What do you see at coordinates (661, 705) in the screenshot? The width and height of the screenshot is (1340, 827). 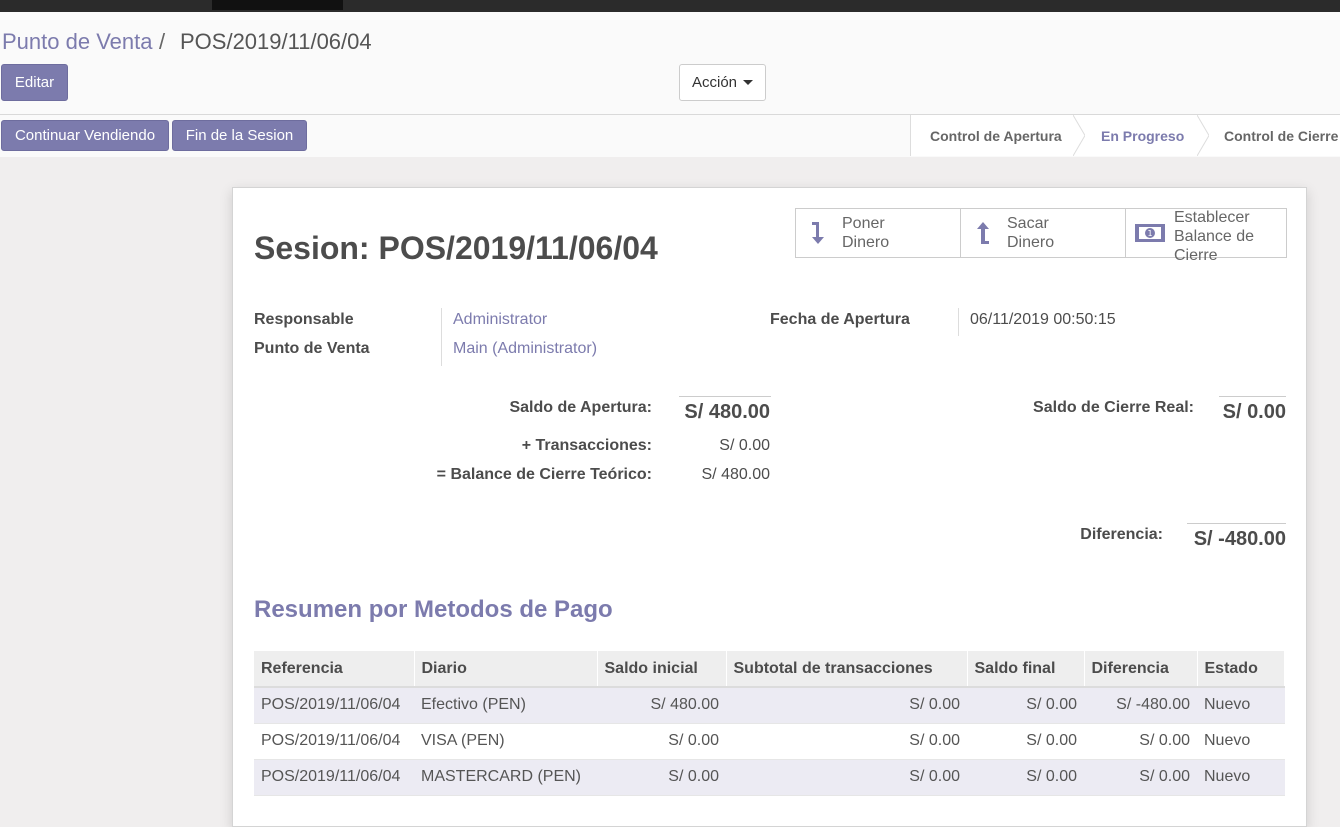 I see `cell-saldo-inicial: S/ 480.00` at bounding box center [661, 705].